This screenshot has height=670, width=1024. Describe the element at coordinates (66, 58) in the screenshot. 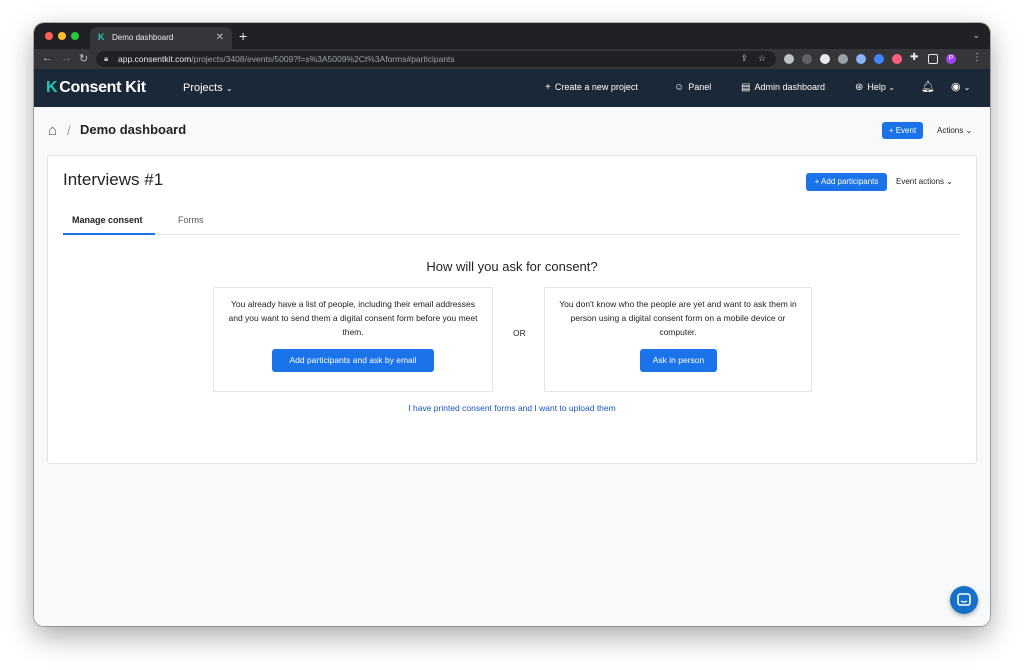

I see `forward-arrow-icon: →` at that location.